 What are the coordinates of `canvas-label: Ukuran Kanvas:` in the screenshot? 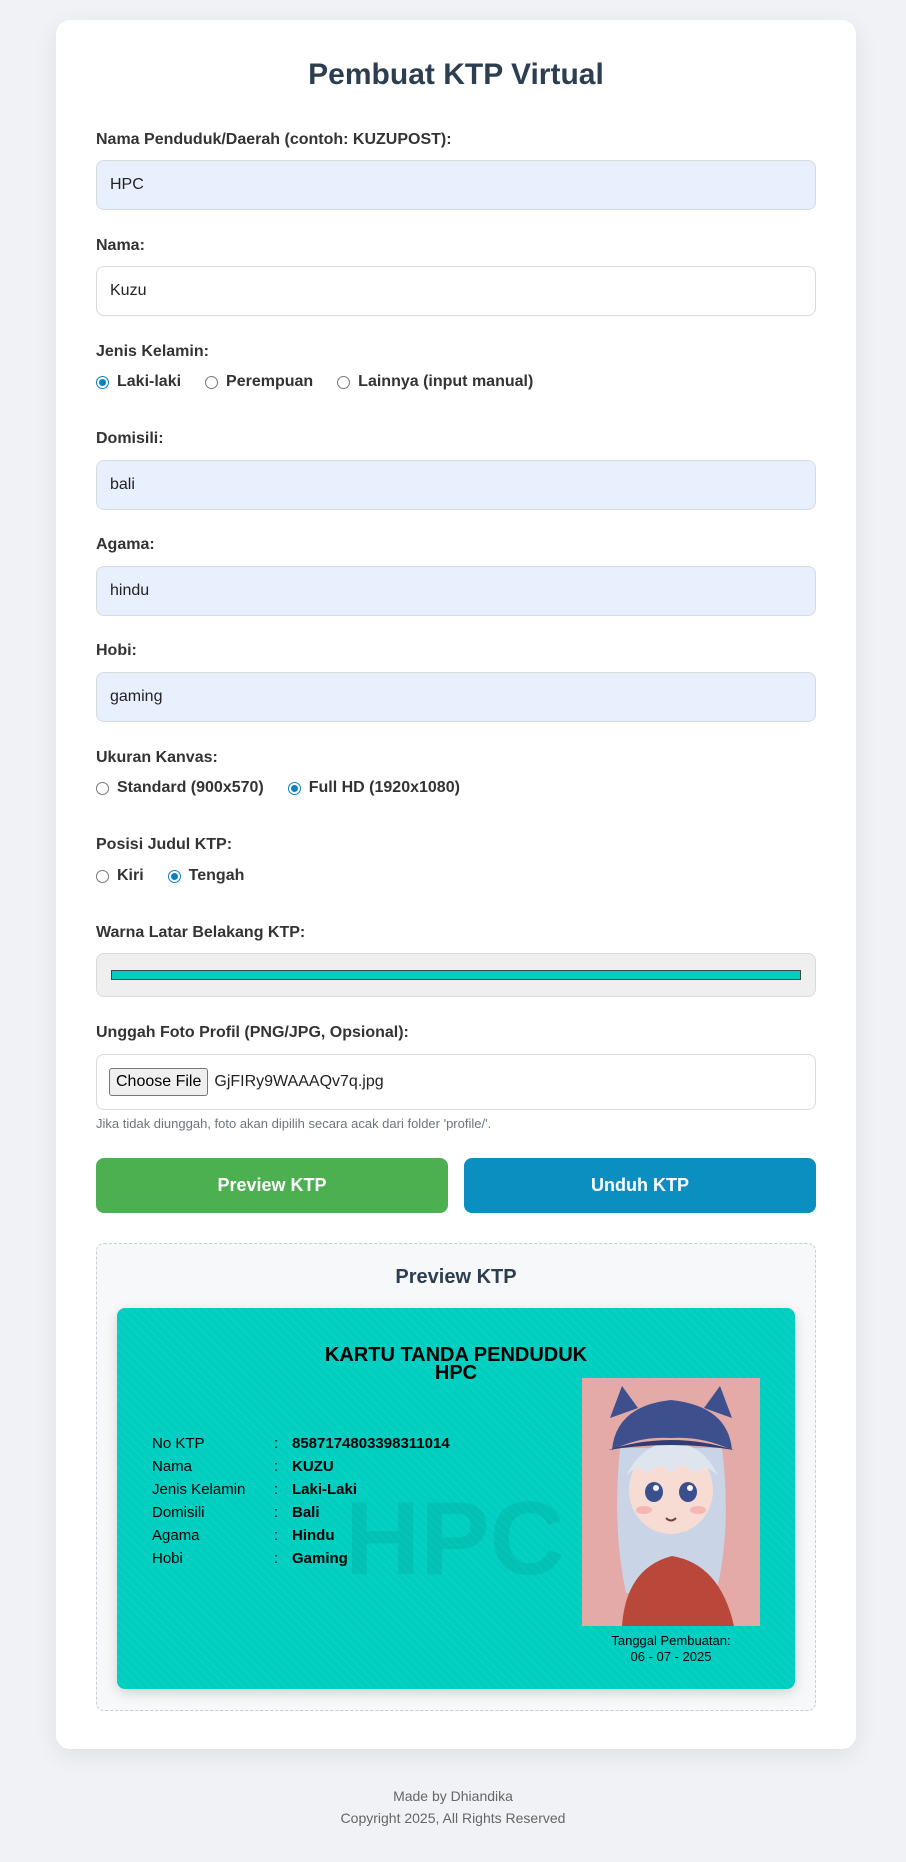 It's located at (157, 757).